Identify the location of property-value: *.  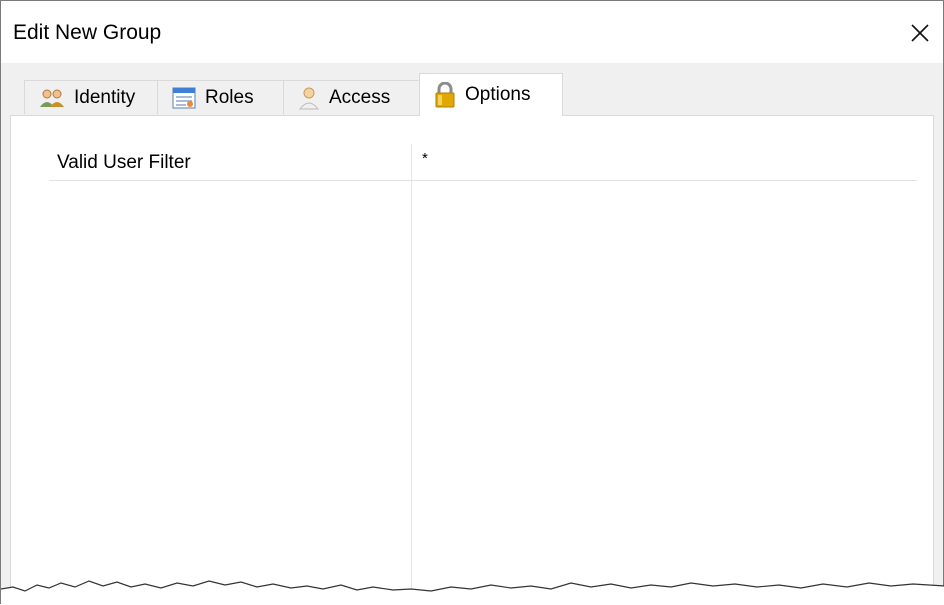
(425, 158).